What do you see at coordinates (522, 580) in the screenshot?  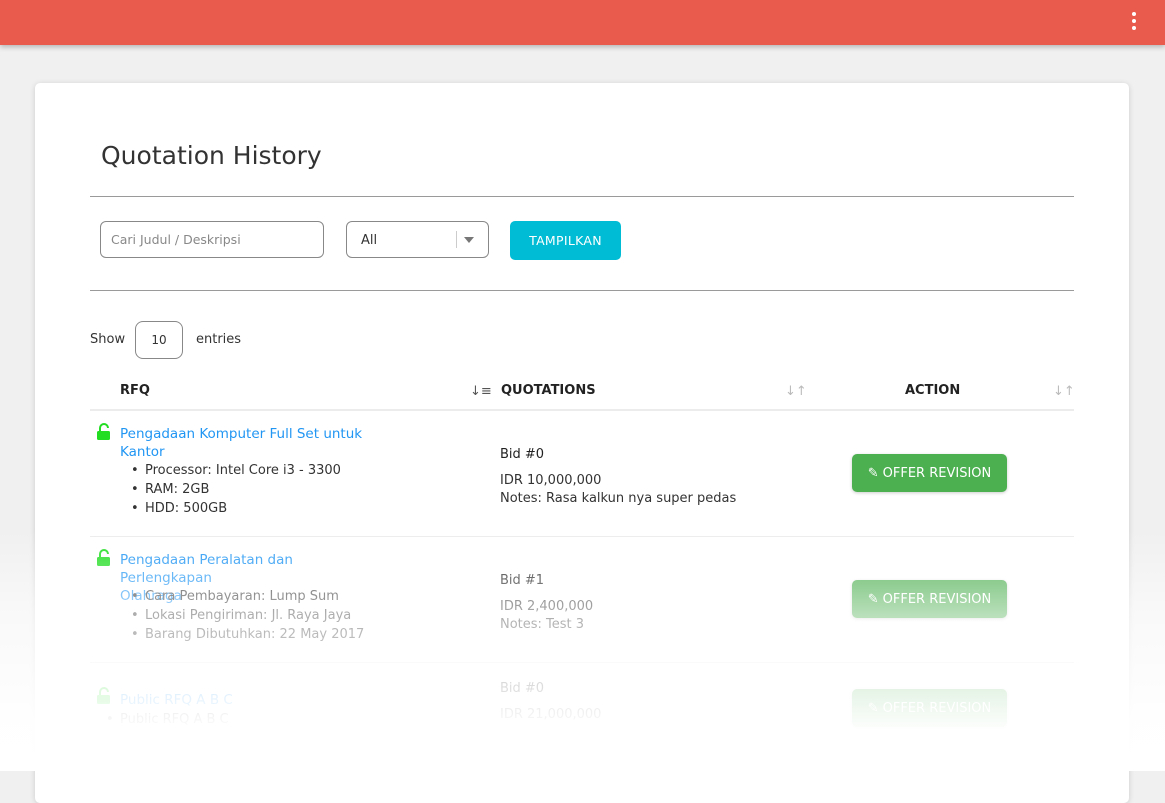 I see `bid-number: Bid #1` at bounding box center [522, 580].